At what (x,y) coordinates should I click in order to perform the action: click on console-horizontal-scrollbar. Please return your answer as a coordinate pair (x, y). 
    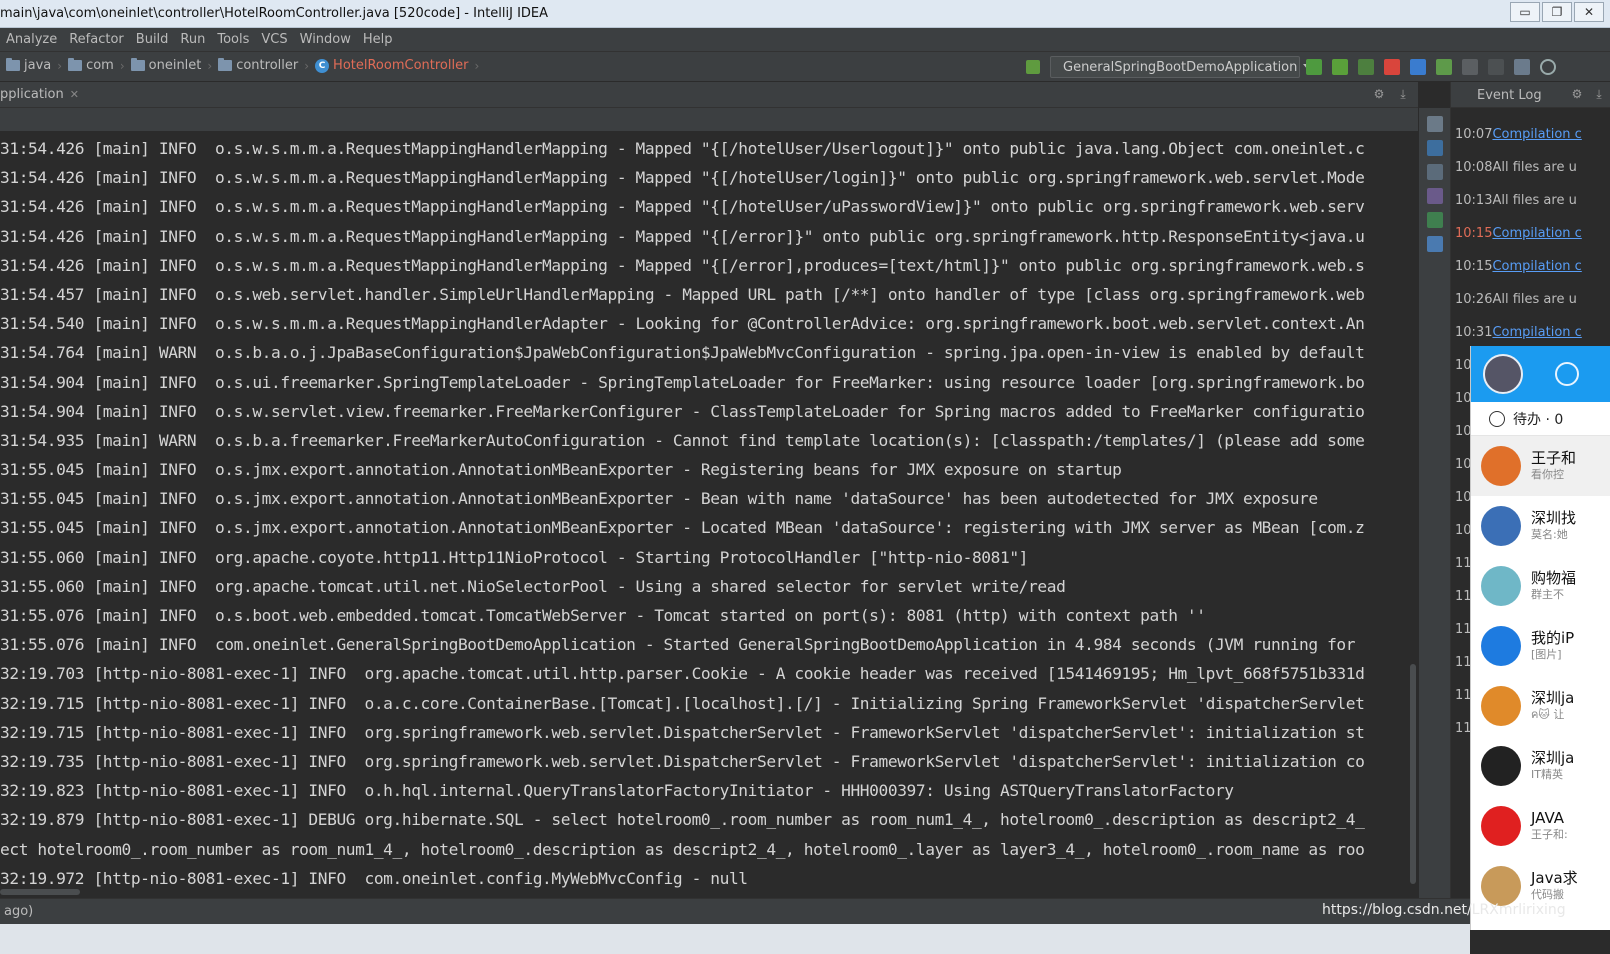
    Looking at the image, I should click on (709, 892).